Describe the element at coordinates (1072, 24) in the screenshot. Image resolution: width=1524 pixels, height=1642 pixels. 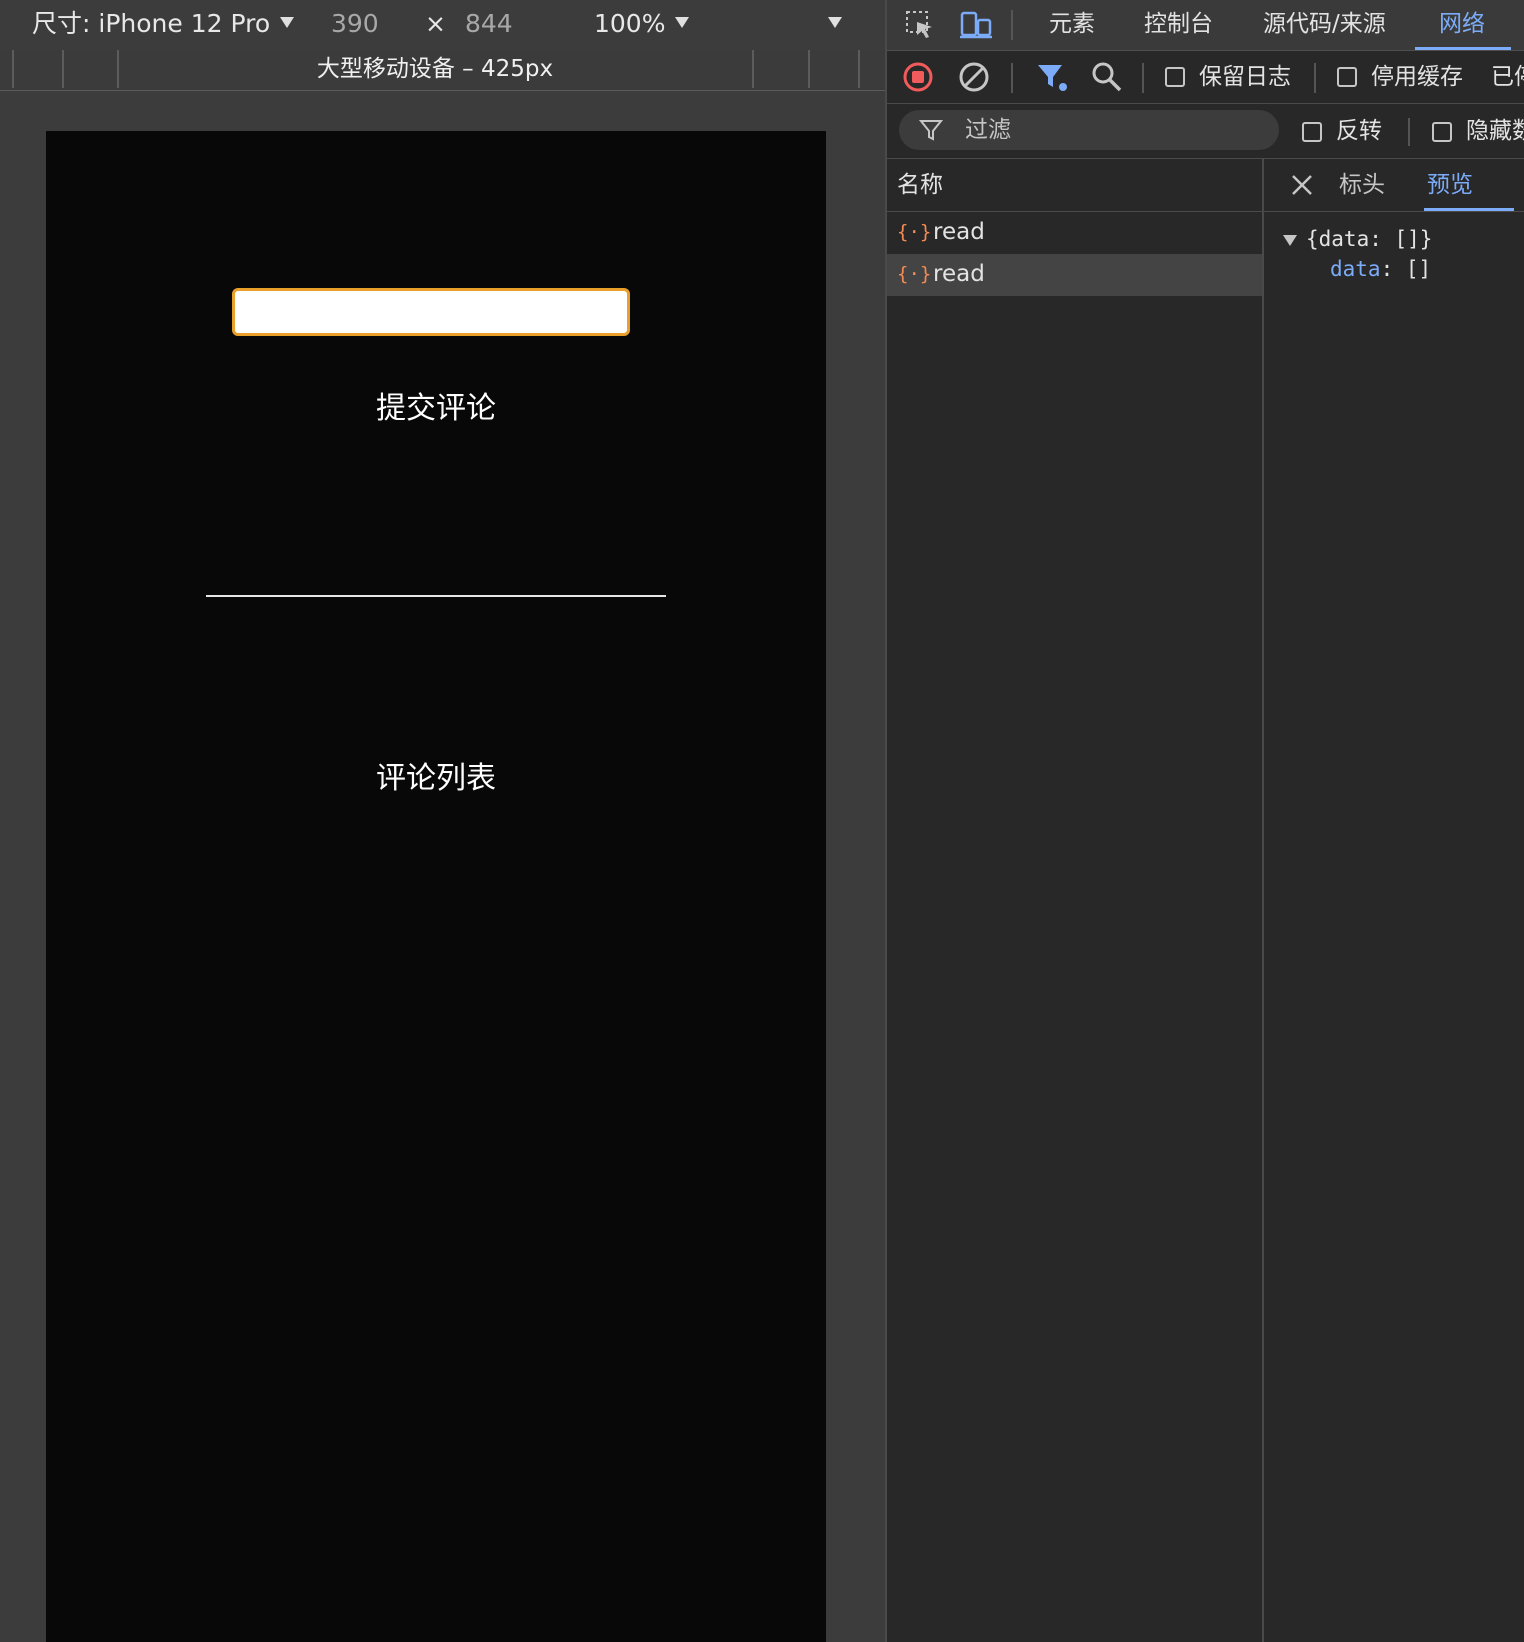
I see `tab-elements: 元素` at that location.